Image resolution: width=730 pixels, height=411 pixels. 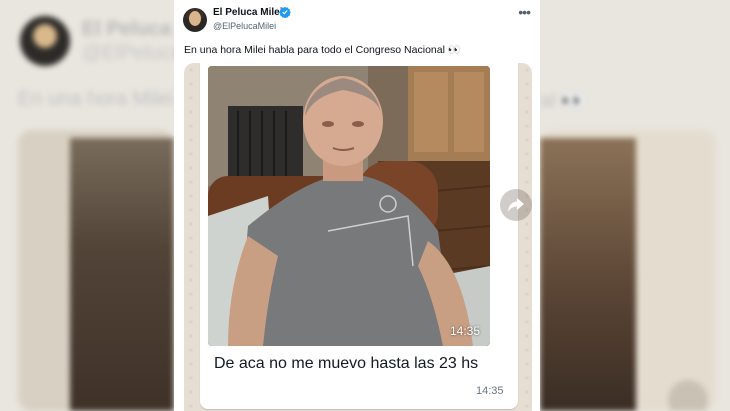 What do you see at coordinates (96, 99) in the screenshot?
I see `bg-tweet-text-left: En una hora Milei` at bounding box center [96, 99].